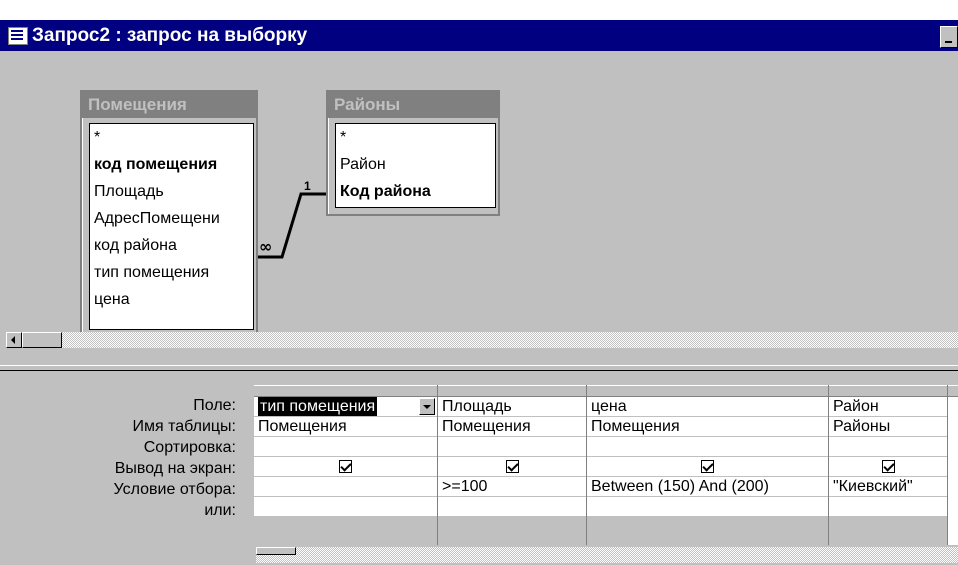 Image resolution: width=958 pixels, height=565 pixels. I want to click on minimize-button, so click(949, 37).